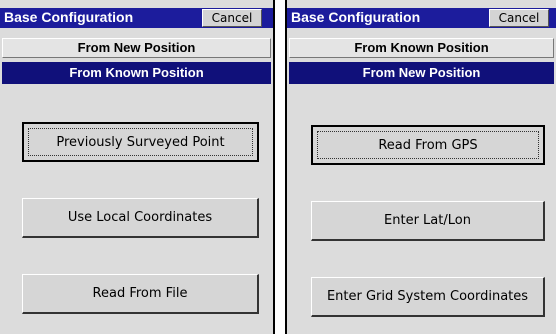  I want to click on button-label: Read From GPS, so click(428, 145).